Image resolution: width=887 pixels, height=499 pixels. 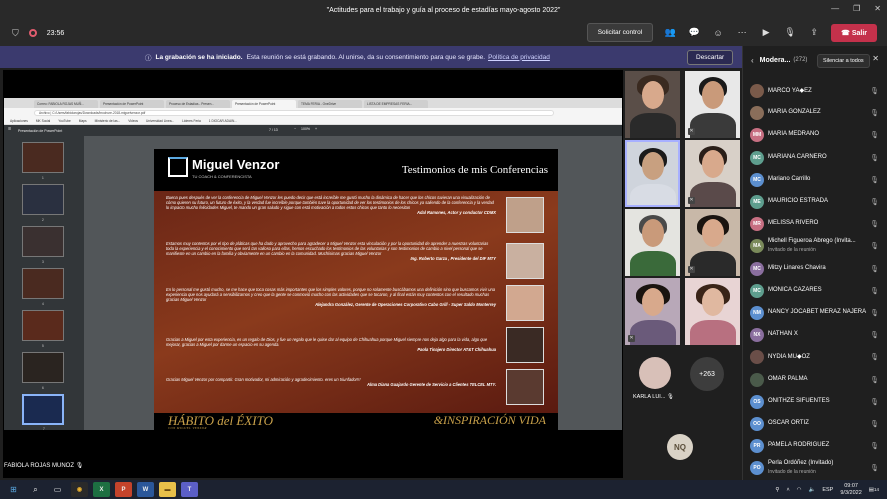 I want to click on participant-row: MARIA GONZALEZ 🎙, so click(x=815, y=113).